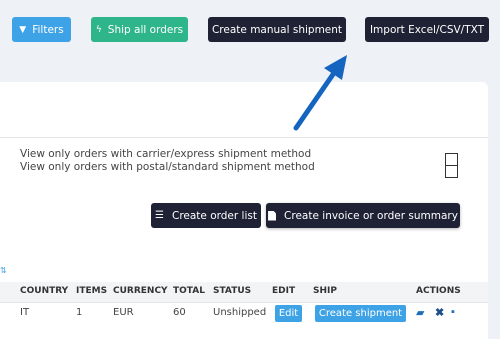 The height and width of the screenshot is (339, 500). Describe the element at coordinates (451, 171) in the screenshot. I see `postal-standard-checkbox` at that location.